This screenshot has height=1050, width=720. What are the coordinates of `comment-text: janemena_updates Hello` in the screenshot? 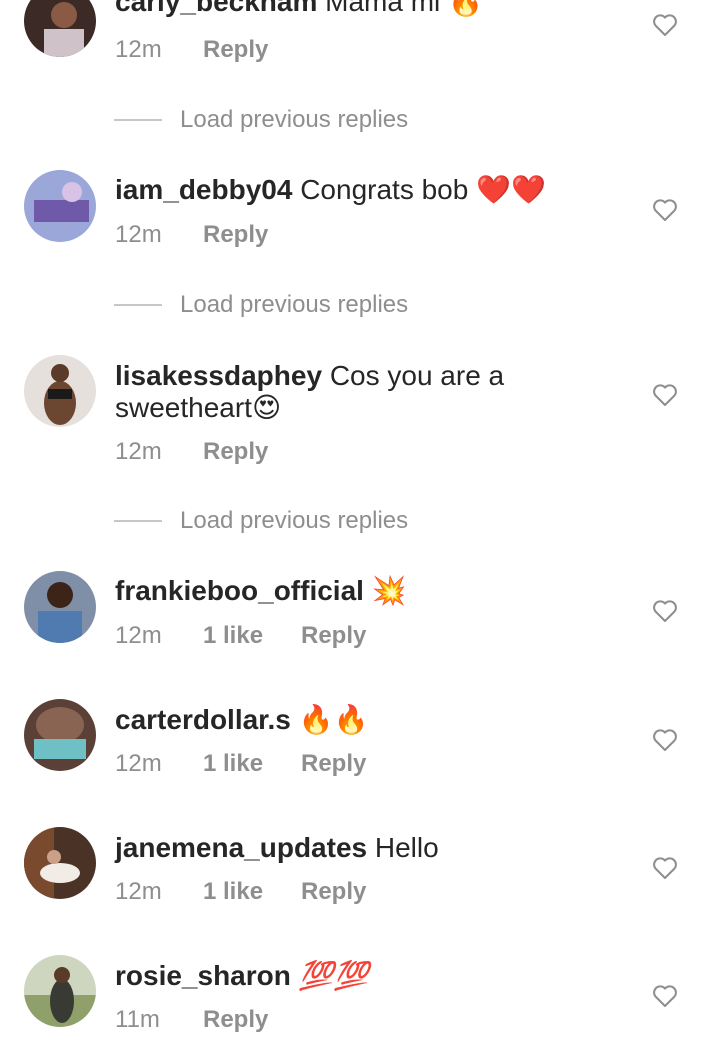 It's located at (365, 848).